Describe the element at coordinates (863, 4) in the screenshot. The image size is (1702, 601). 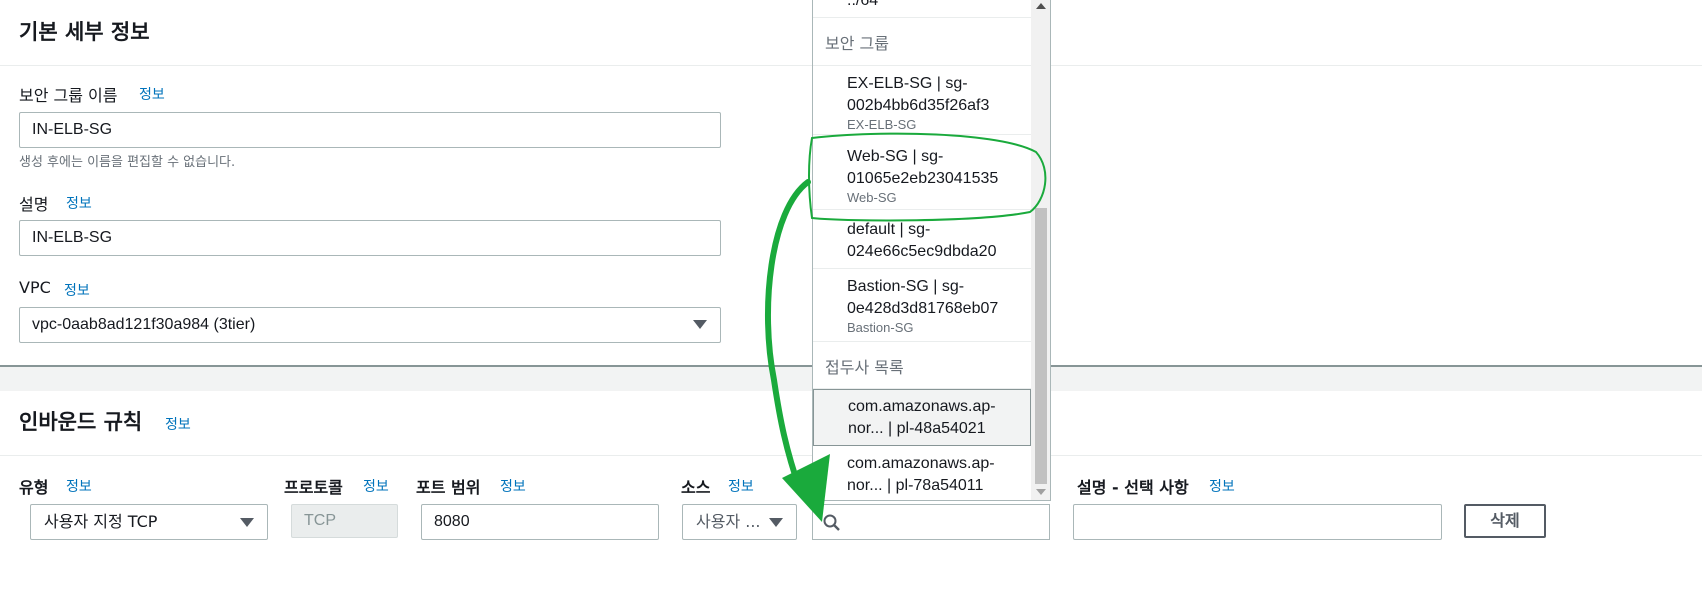
I see `list-item-partial-text: ../64` at that location.